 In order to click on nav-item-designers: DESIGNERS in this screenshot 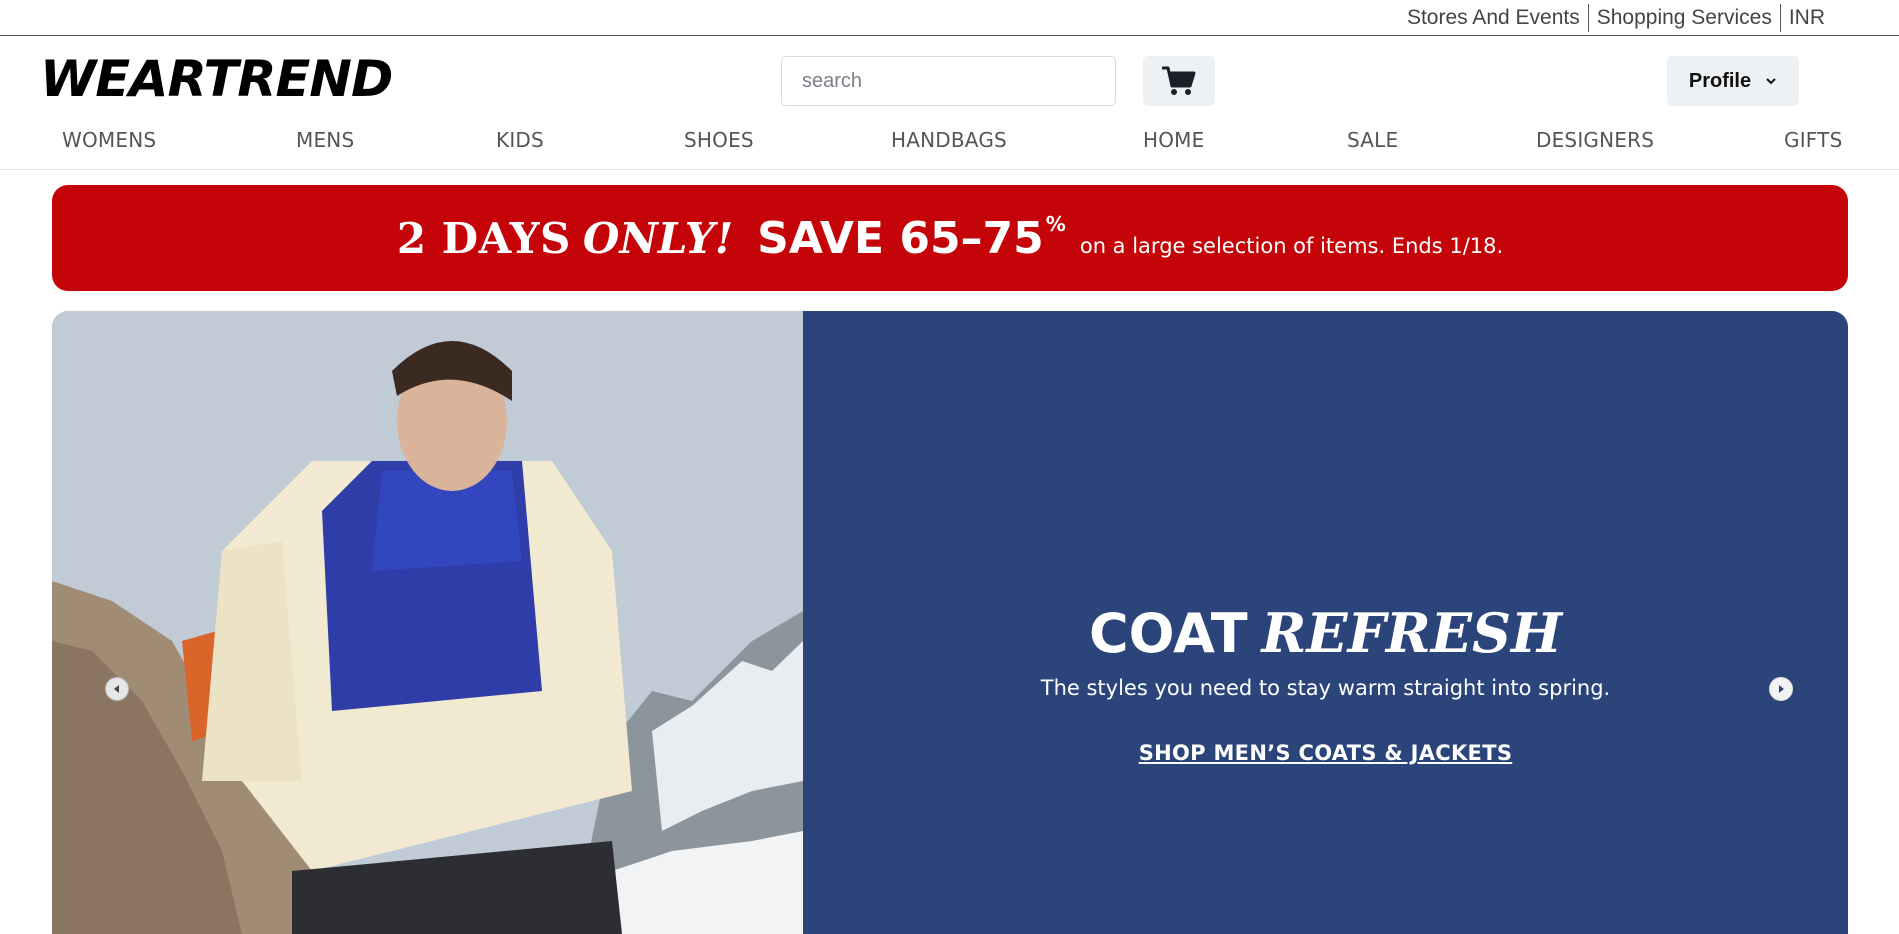, I will do `click(1595, 140)`.